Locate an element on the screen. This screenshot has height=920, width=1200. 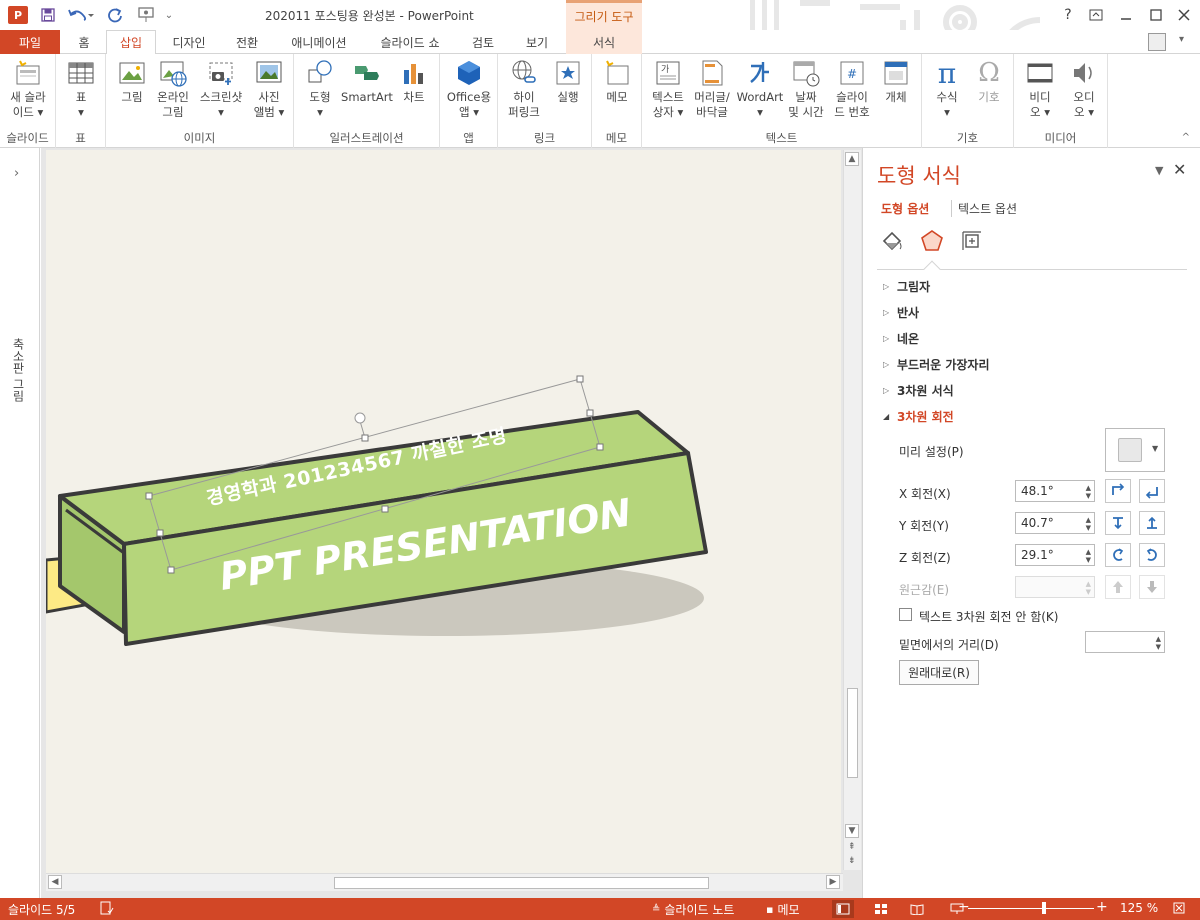
normal-view-button is located at coordinates (843, 909).